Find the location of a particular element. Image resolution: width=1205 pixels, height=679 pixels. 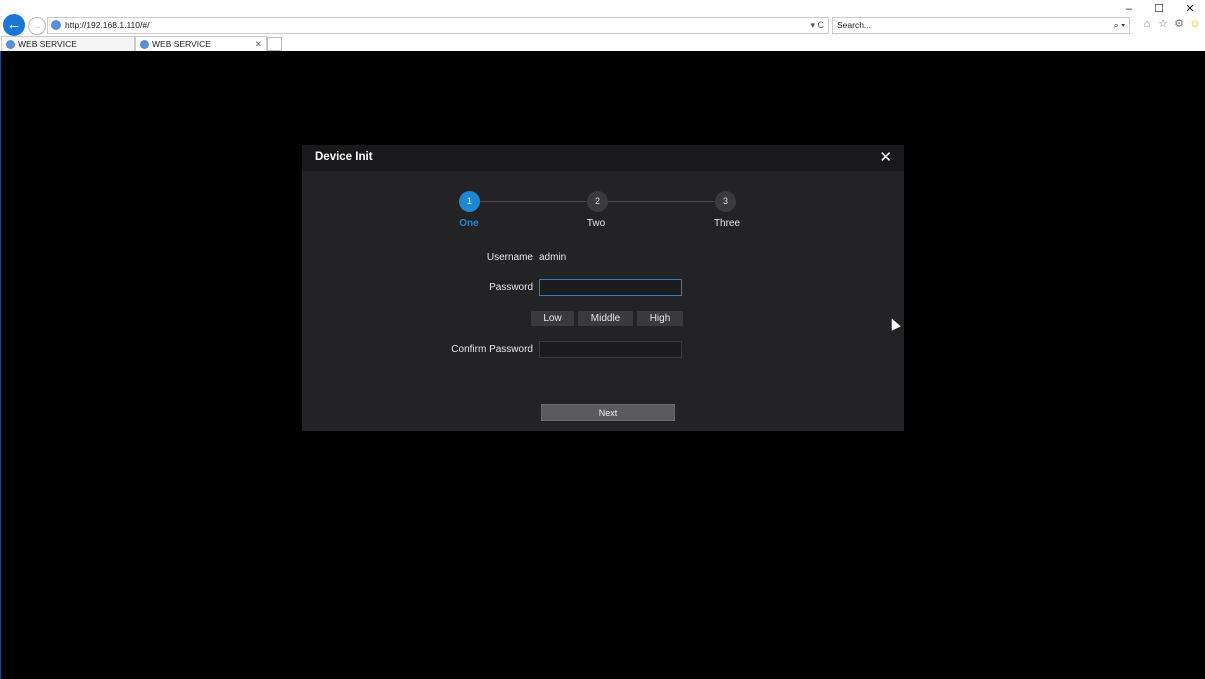

password-field is located at coordinates (610, 287).